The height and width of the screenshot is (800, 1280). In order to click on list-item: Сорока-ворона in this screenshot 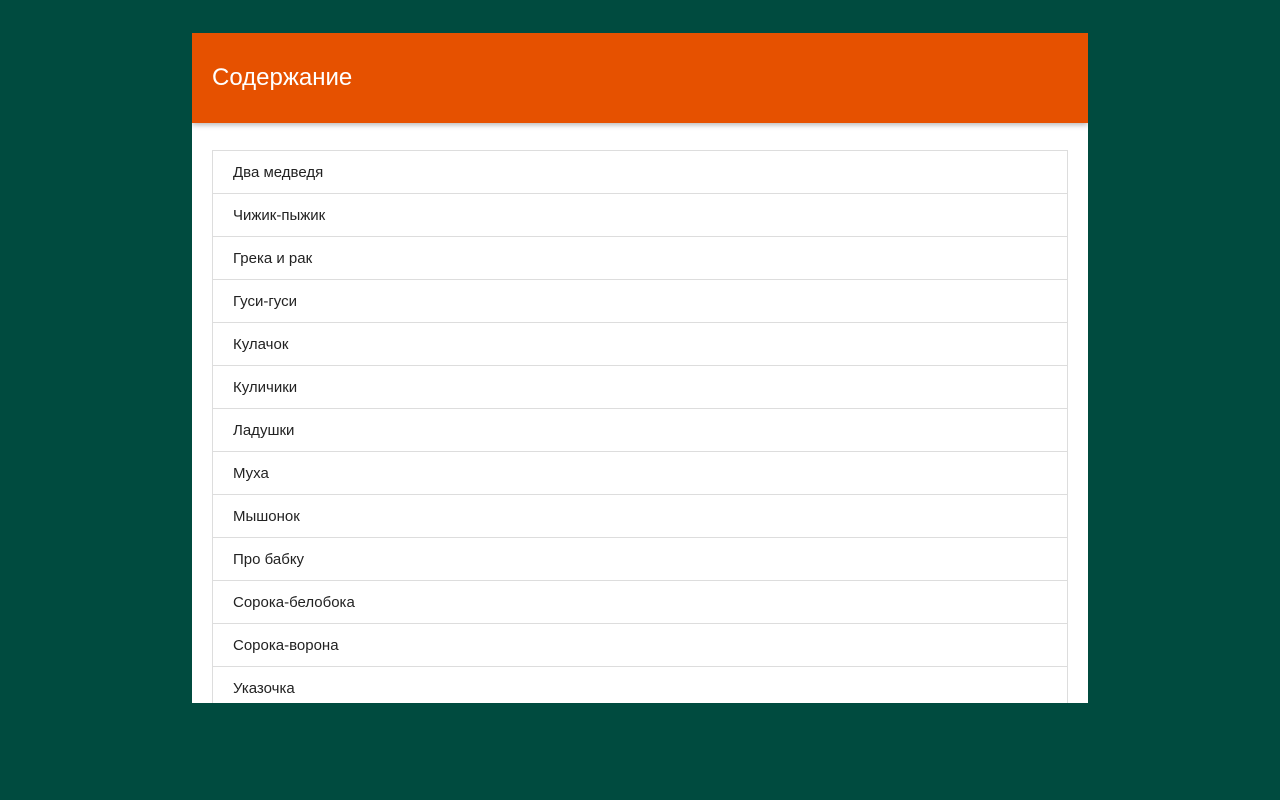, I will do `click(640, 645)`.